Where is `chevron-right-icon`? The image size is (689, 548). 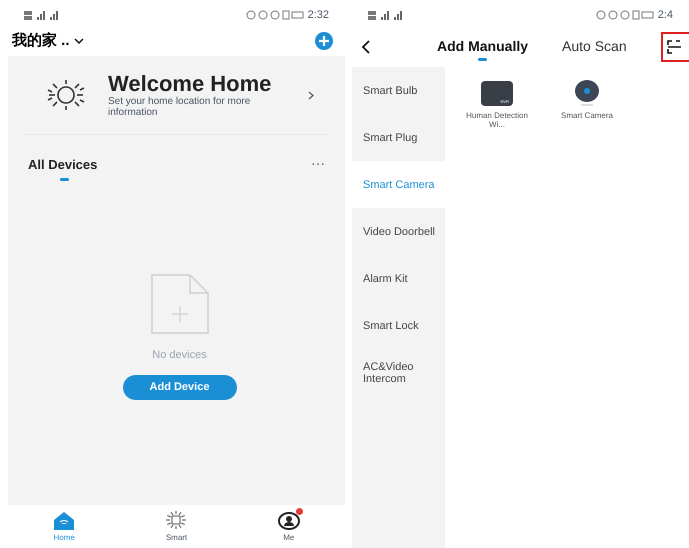
chevron-right-icon is located at coordinates (311, 95).